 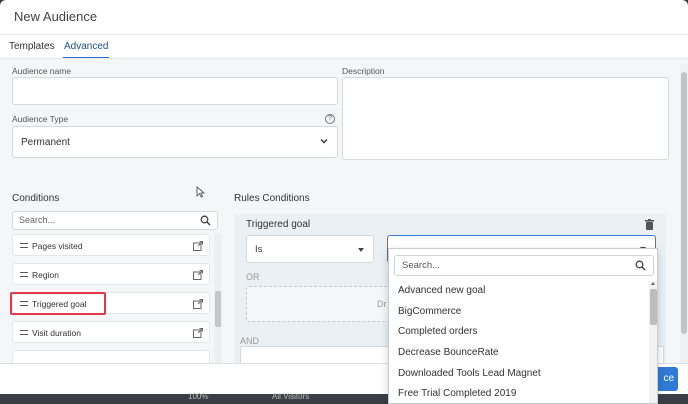 I want to click on goal-option: BigCommerce, so click(x=429, y=311).